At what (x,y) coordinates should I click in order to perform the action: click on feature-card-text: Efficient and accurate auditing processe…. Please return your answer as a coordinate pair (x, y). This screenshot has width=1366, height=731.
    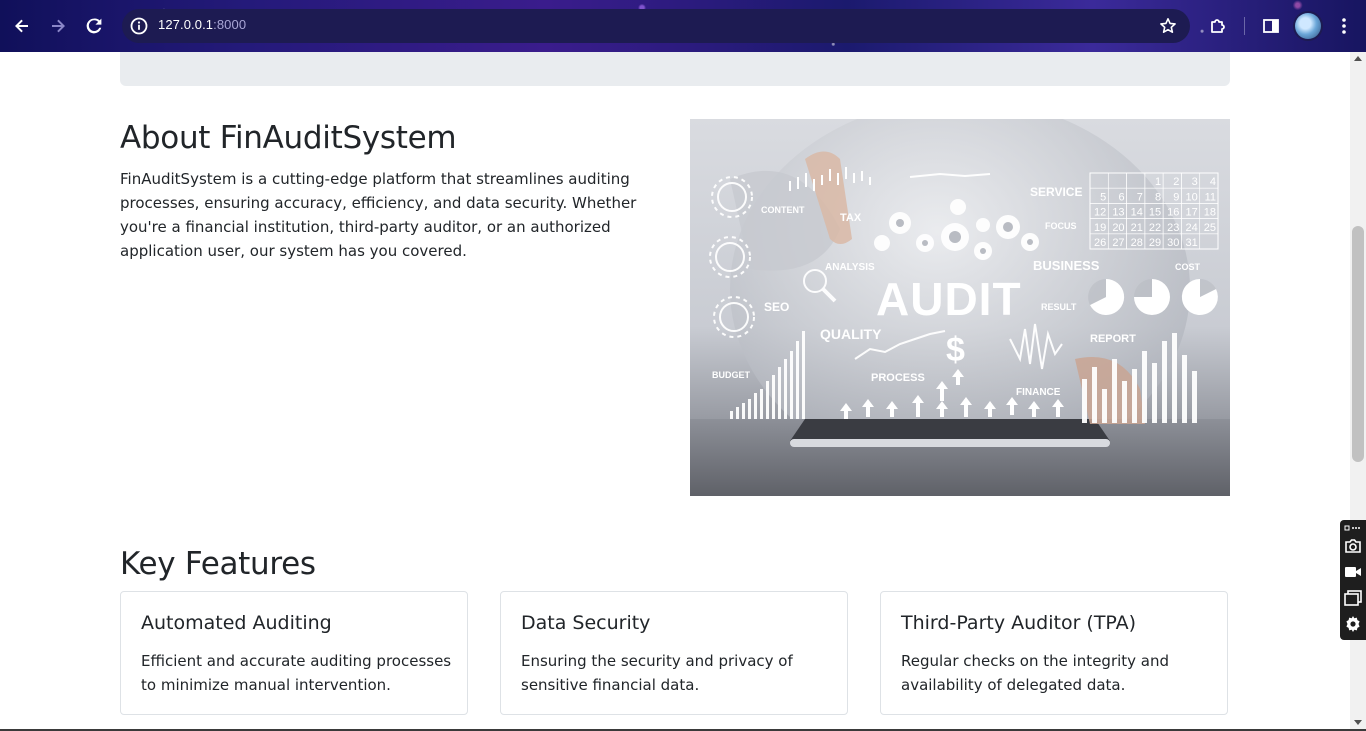
    Looking at the image, I should click on (296, 673).